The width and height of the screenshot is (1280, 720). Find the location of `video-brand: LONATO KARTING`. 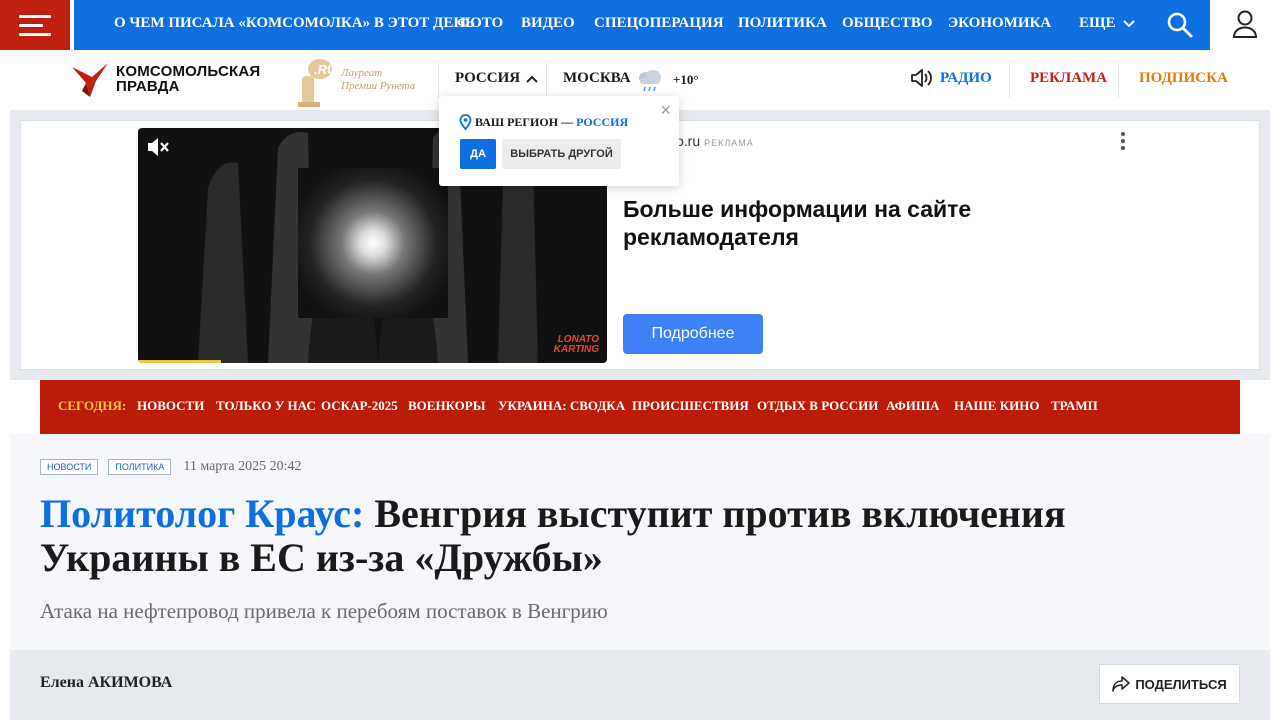

video-brand: LONATO KARTING is located at coordinates (576, 344).